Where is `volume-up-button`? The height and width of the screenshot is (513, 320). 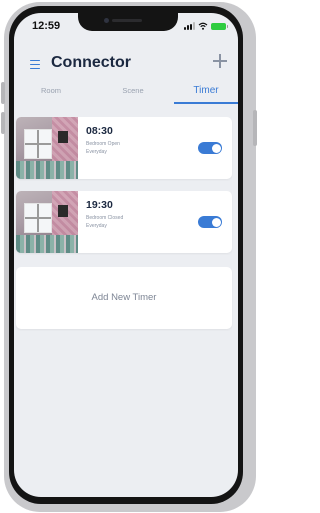
volume-up-button is located at coordinates (3, 93).